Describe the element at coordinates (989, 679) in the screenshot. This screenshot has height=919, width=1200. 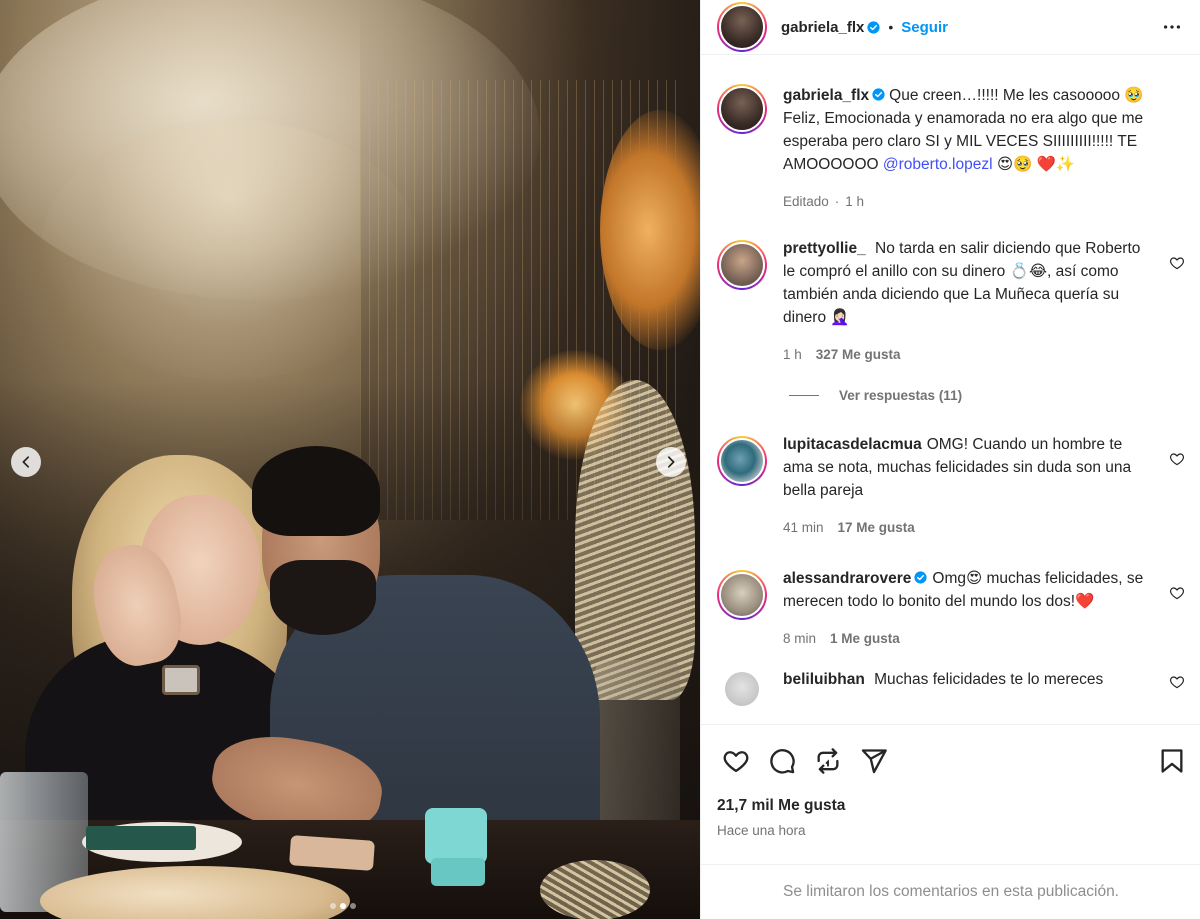
I see `comment-text: Muchas felicidades te lo mereces` at that location.